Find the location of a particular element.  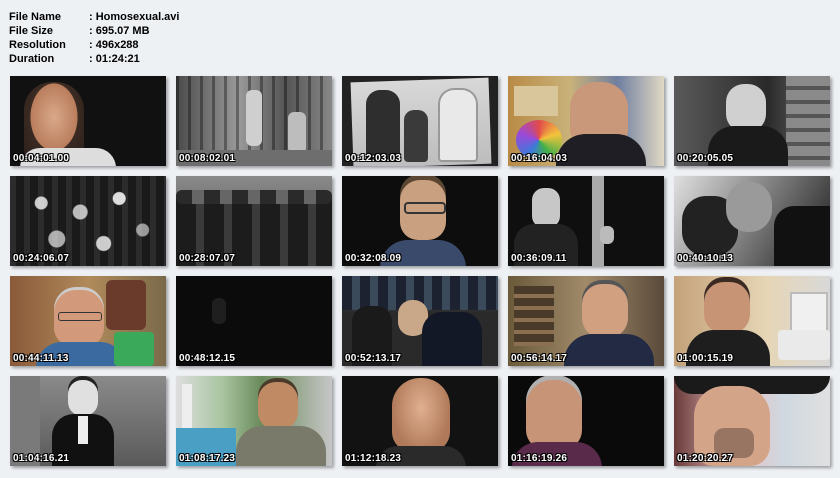

thumbnail: 00:44:11.13 is located at coordinates (88, 321).